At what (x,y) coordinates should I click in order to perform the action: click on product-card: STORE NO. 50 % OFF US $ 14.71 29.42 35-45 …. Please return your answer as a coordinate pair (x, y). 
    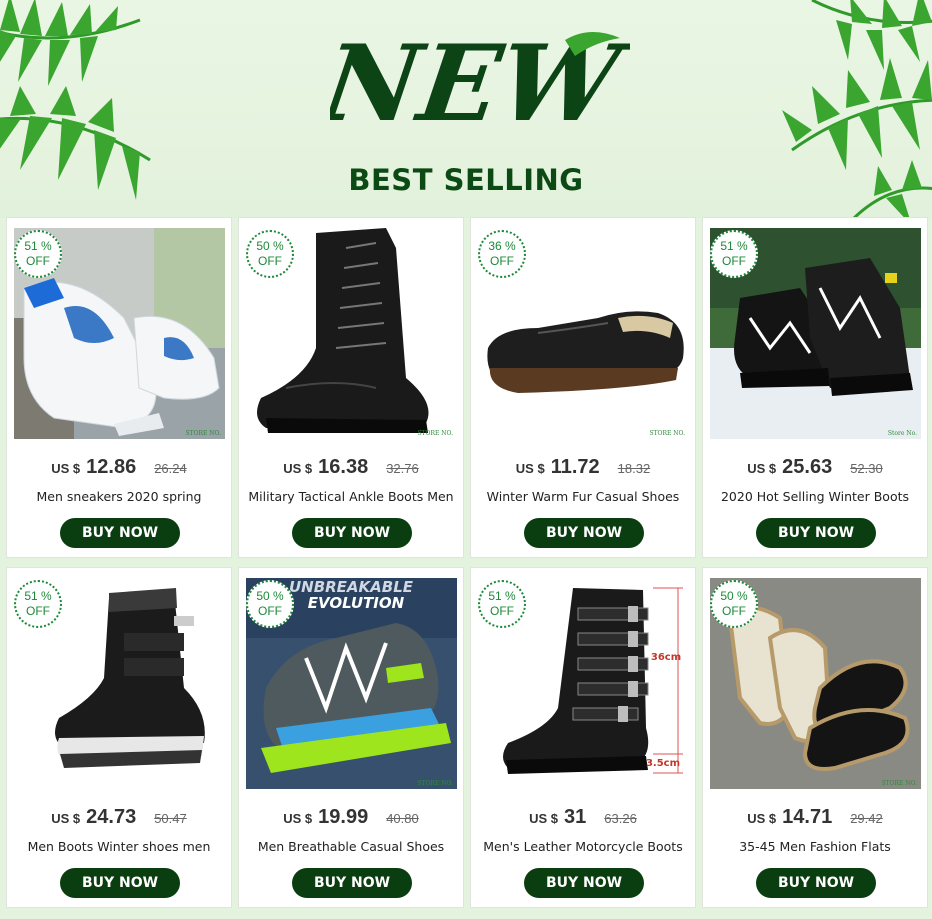
    Looking at the image, I should click on (815, 737).